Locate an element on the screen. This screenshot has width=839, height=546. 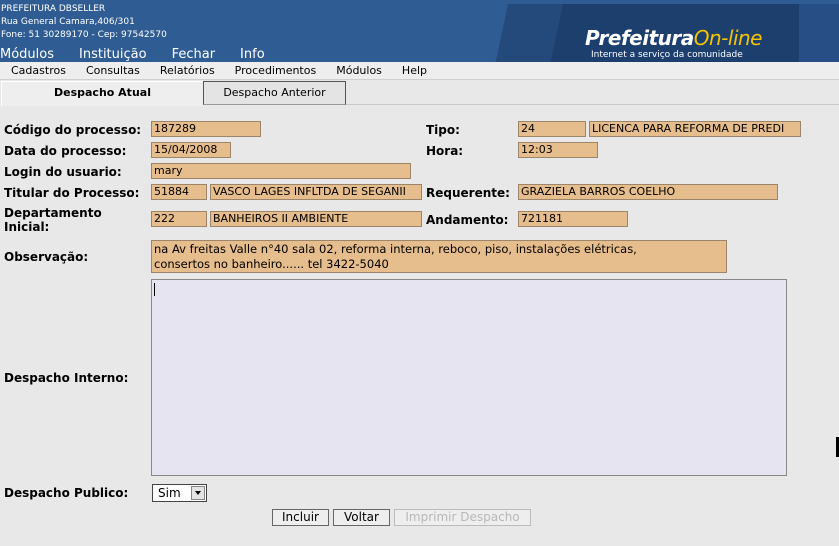
departamento-code-field: 222 is located at coordinates (179, 219).